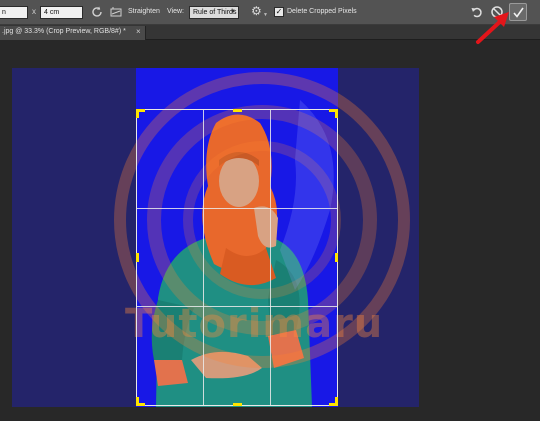 The image size is (540, 421). Describe the element at coordinates (138, 31) in the screenshot. I see `close-icon: ×` at that location.